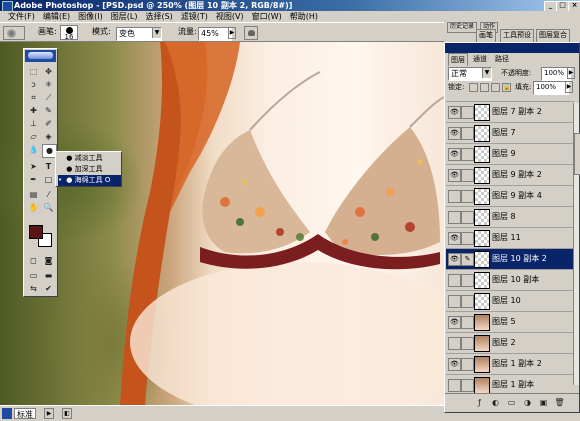 Image resolution: width=580 pixels, height=421 pixels. Describe the element at coordinates (33, 276) in the screenshot. I see `screen-mode-standard-icon: ▭` at that location.